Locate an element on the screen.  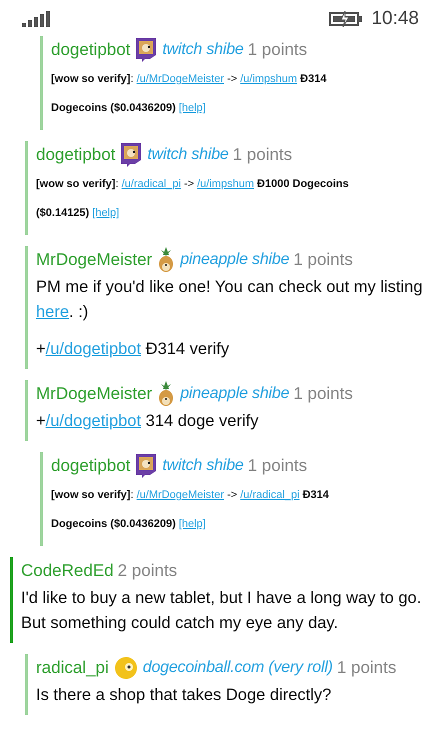
ball-icon is located at coordinates (125, 668).